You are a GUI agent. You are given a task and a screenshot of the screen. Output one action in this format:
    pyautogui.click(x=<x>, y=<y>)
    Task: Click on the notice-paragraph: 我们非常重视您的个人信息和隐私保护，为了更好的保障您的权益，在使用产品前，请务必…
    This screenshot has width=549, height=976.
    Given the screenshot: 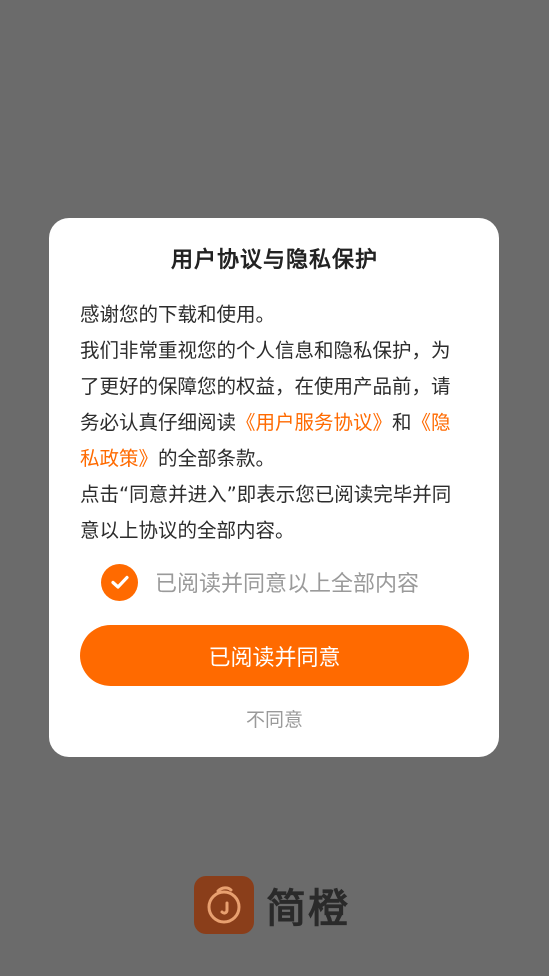 What is the action you would take?
    pyautogui.click(x=268, y=405)
    